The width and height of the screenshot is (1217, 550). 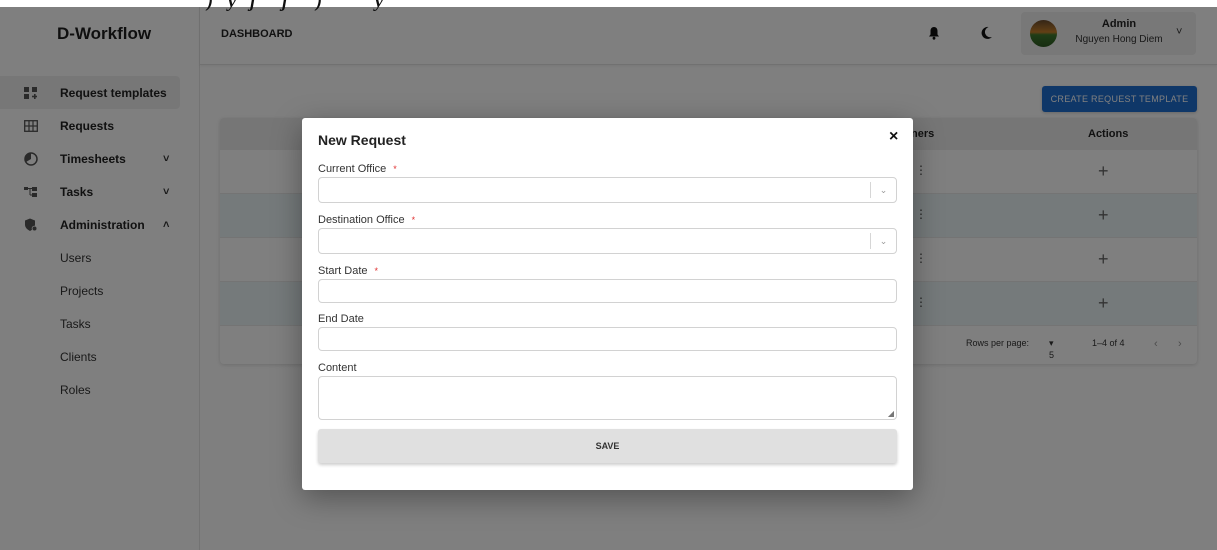 What do you see at coordinates (893, 137) in the screenshot?
I see `close-icon: ×` at bounding box center [893, 137].